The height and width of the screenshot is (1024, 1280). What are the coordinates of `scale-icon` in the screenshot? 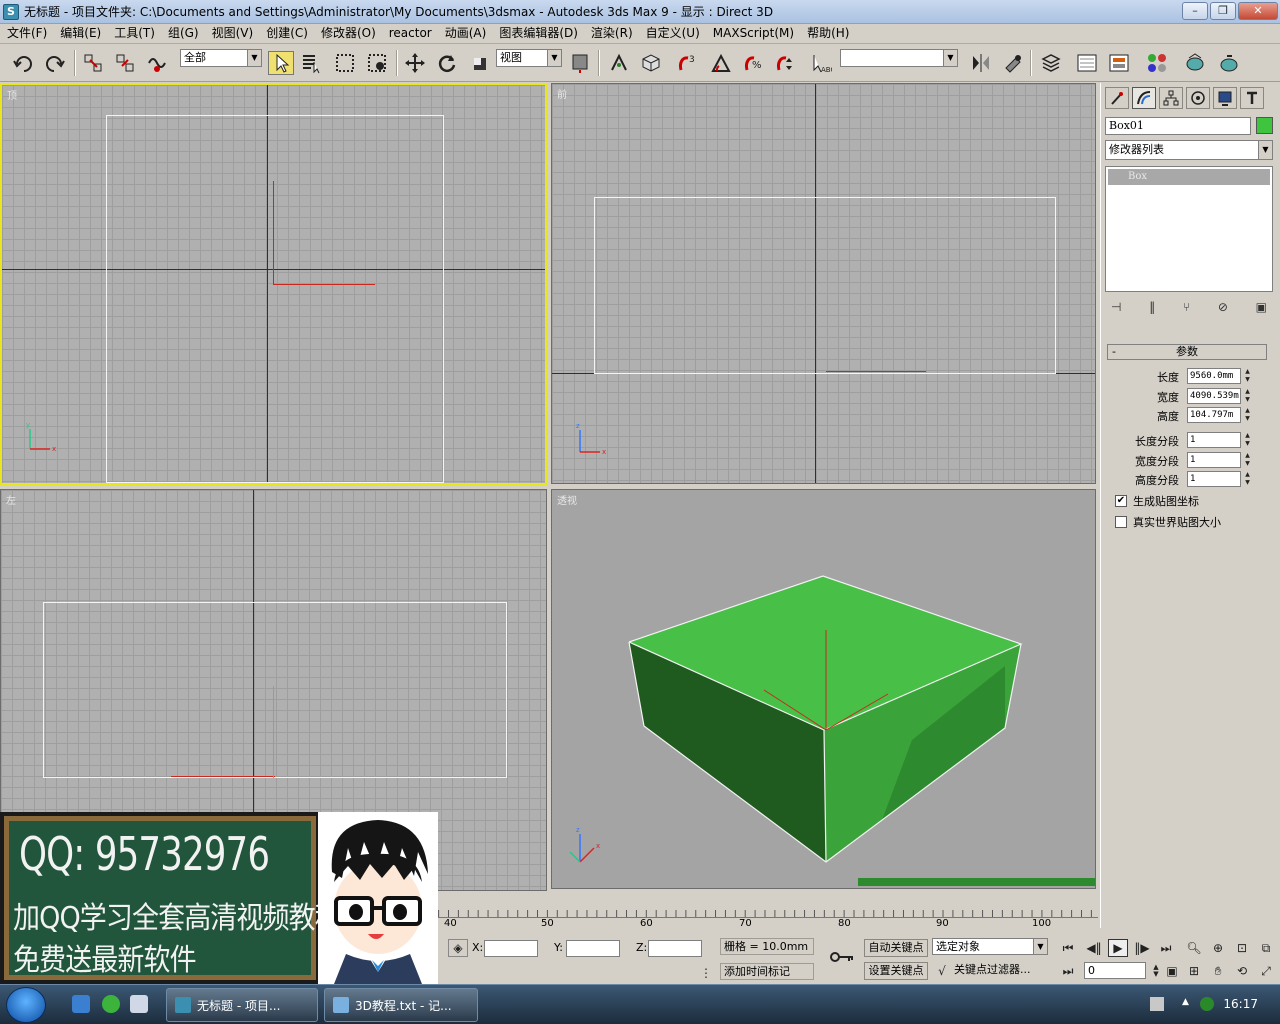 It's located at (479, 63).